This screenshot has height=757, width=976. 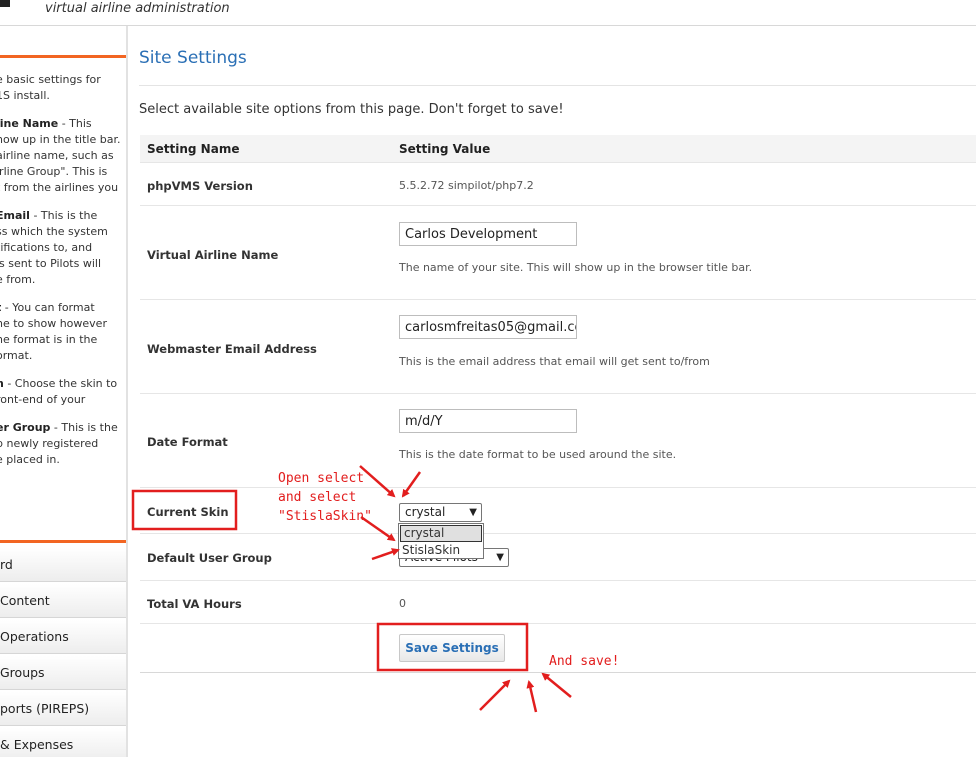 I want to click on highlight-save-button, so click(x=452, y=647).